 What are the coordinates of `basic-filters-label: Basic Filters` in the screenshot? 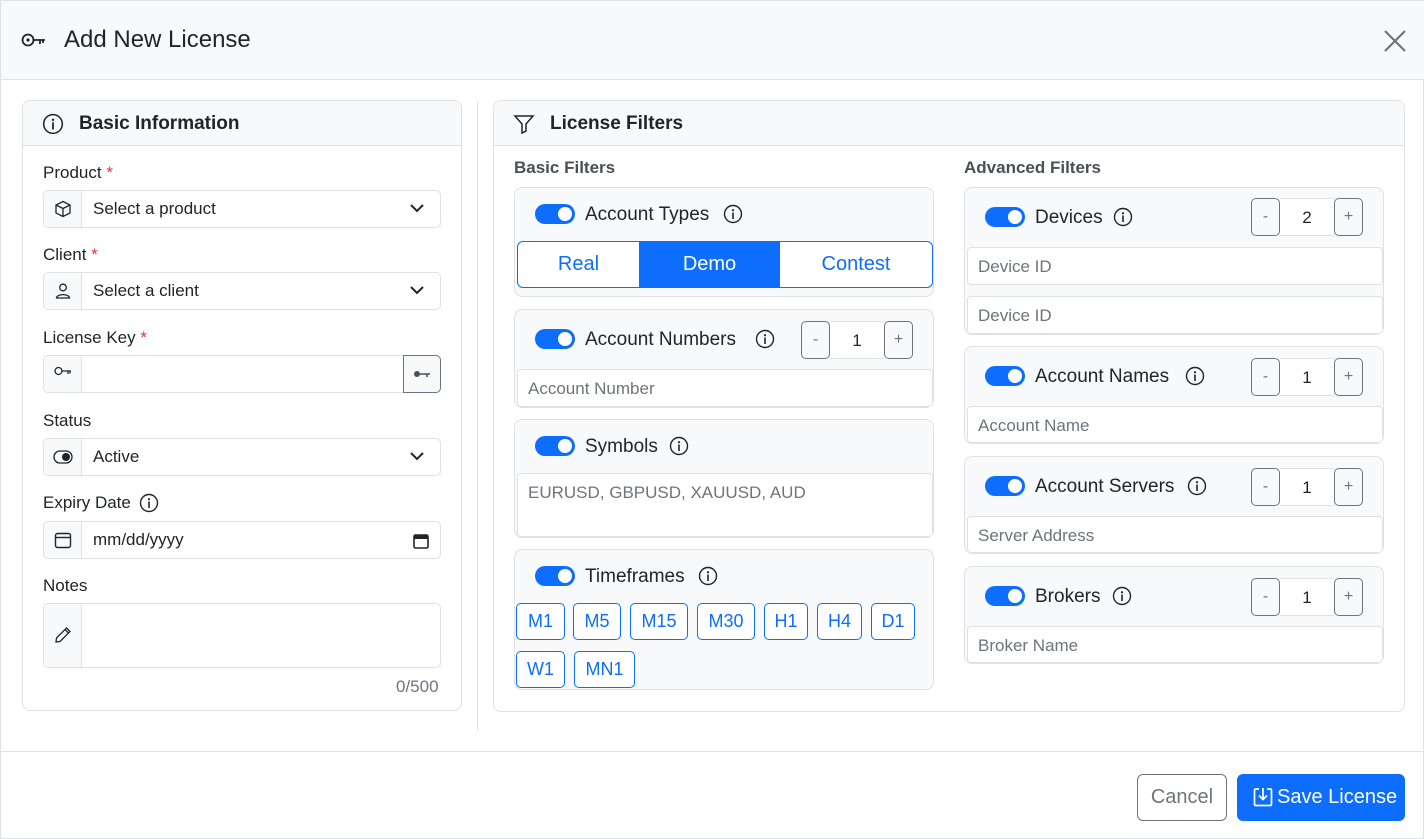 It's located at (565, 167).